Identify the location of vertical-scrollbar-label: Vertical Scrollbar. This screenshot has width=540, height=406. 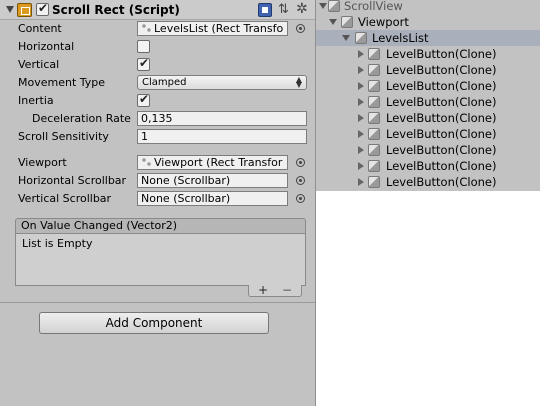
(65, 198).